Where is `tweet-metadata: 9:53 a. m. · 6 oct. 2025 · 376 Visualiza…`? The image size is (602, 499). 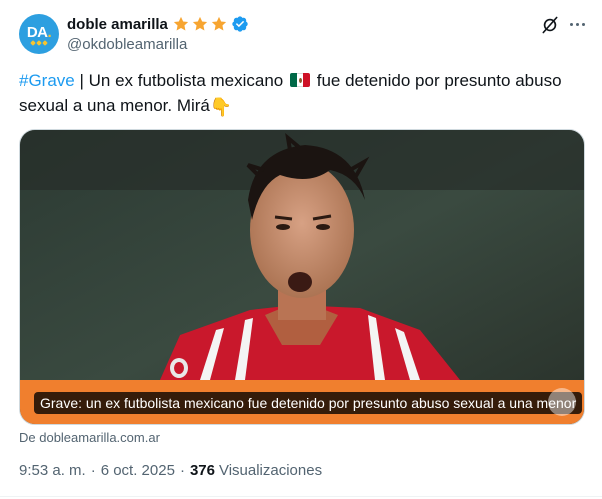 tweet-metadata: 9:53 a. m. · 6 oct. 2025 · 376 Visualiza… is located at coordinates (170, 470).